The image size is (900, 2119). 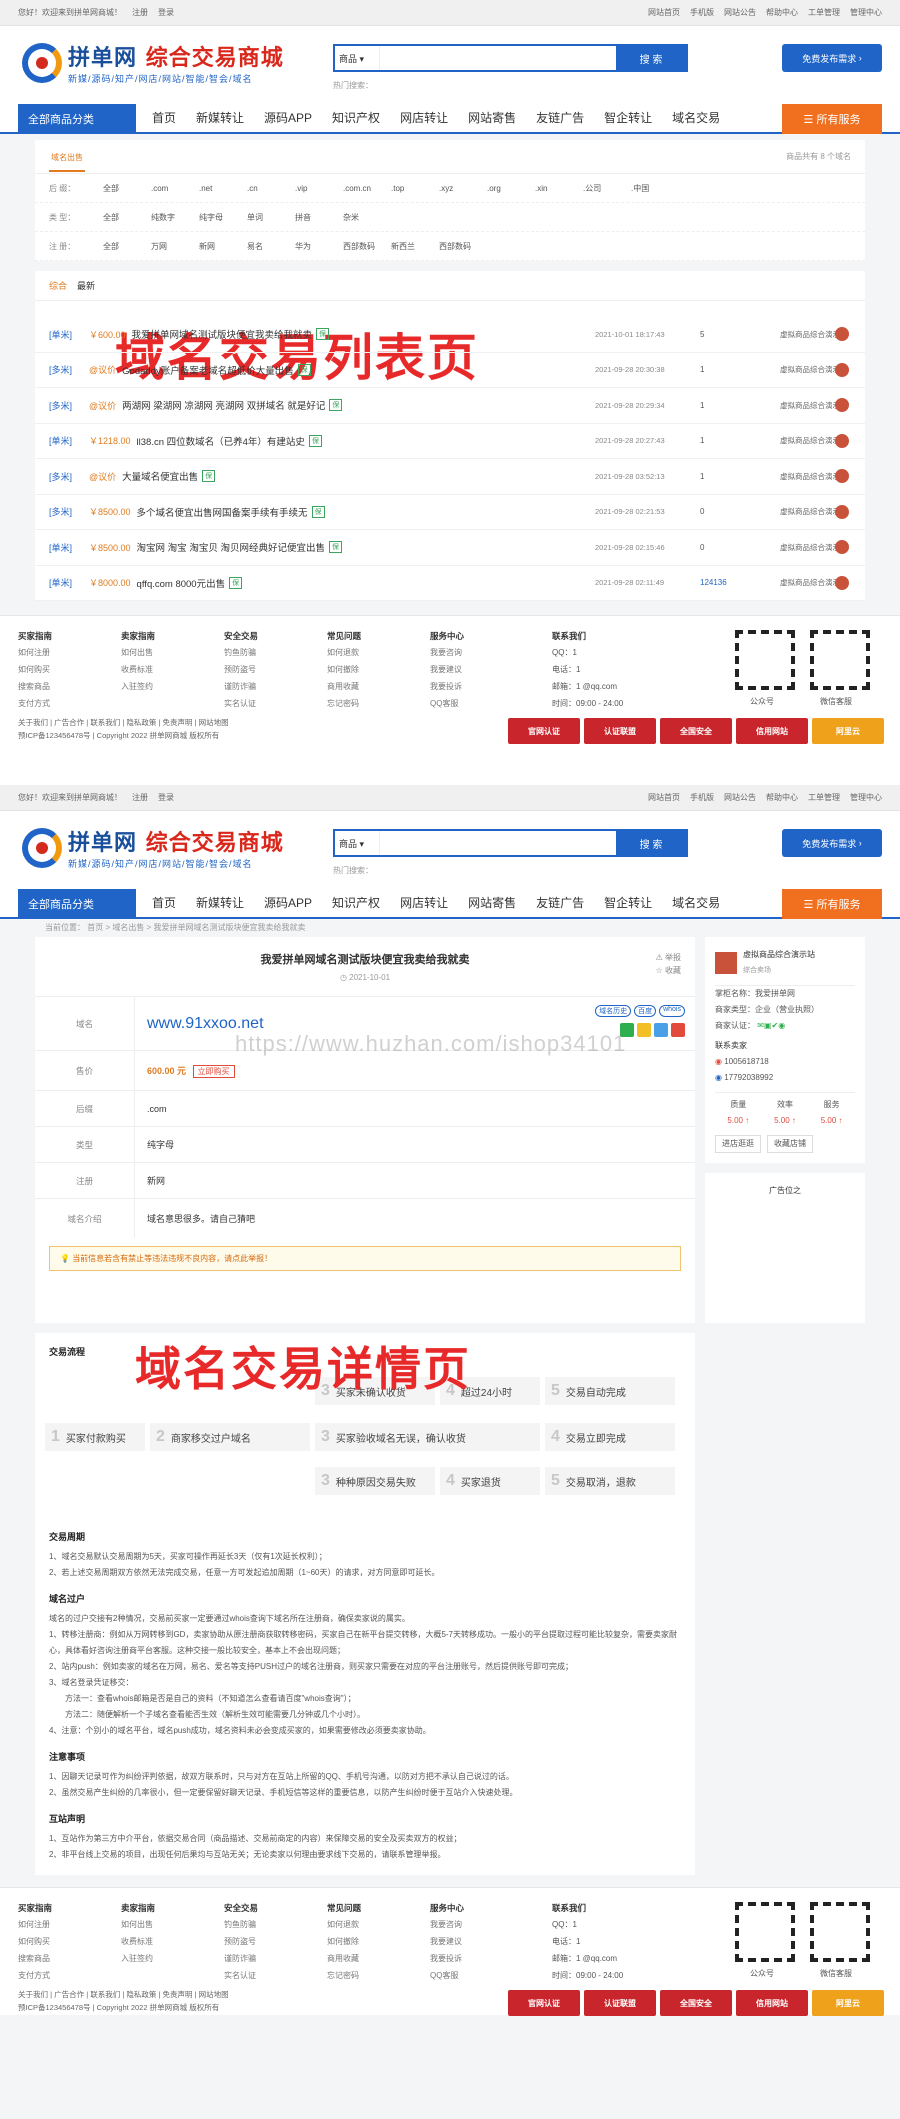 What do you see at coordinates (213, 1071) in the screenshot?
I see `buy-button: 立即购买` at bounding box center [213, 1071].